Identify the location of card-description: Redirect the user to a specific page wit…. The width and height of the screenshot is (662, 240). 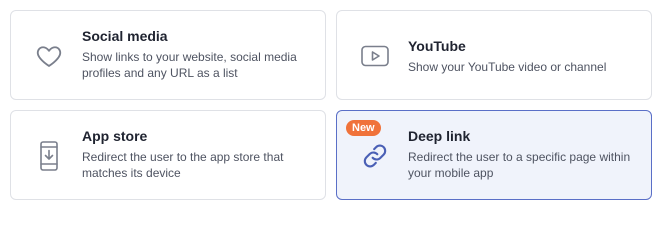
(519, 165).